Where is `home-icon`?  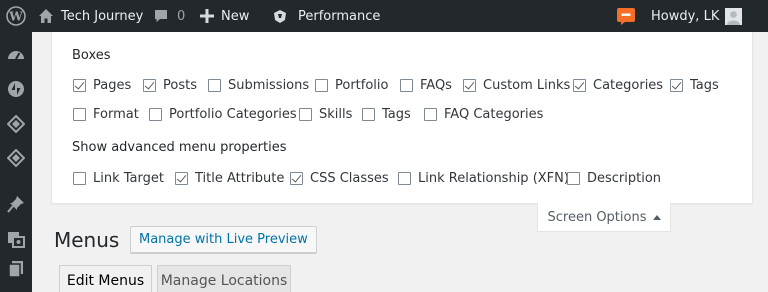
home-icon is located at coordinates (46, 16).